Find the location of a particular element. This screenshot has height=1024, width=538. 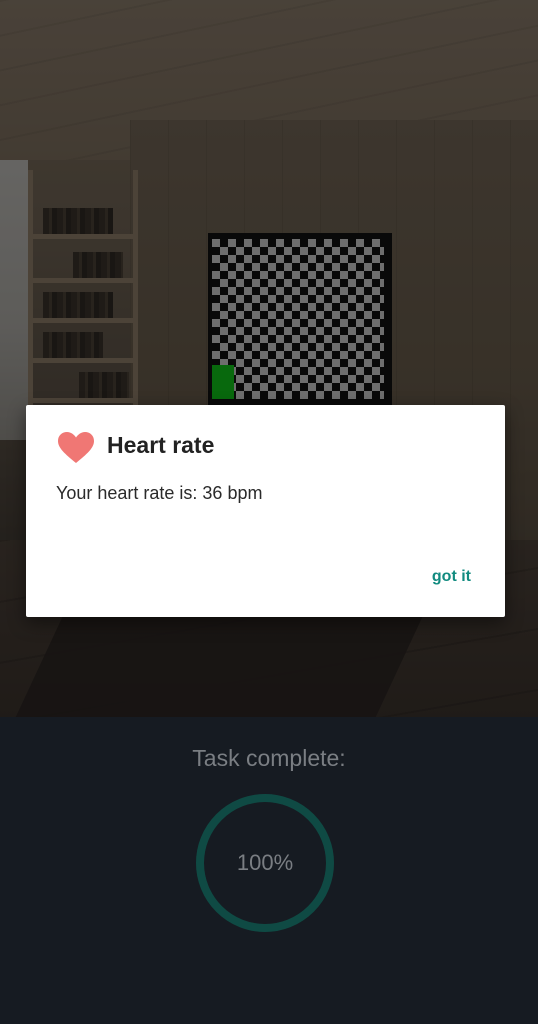

task-complete-label: Task complete: is located at coordinates (269, 758).